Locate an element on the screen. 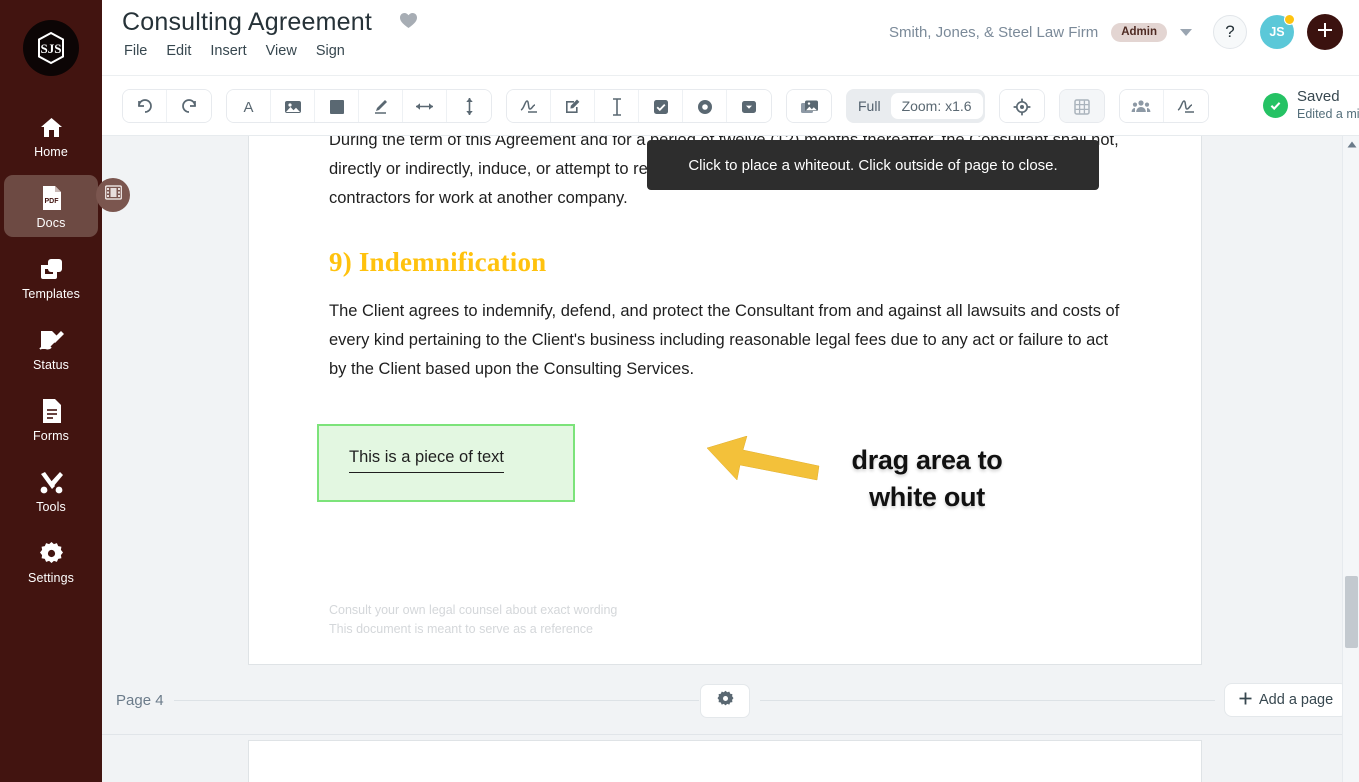 The width and height of the screenshot is (1359, 782). heart-icon is located at coordinates (408, 23).